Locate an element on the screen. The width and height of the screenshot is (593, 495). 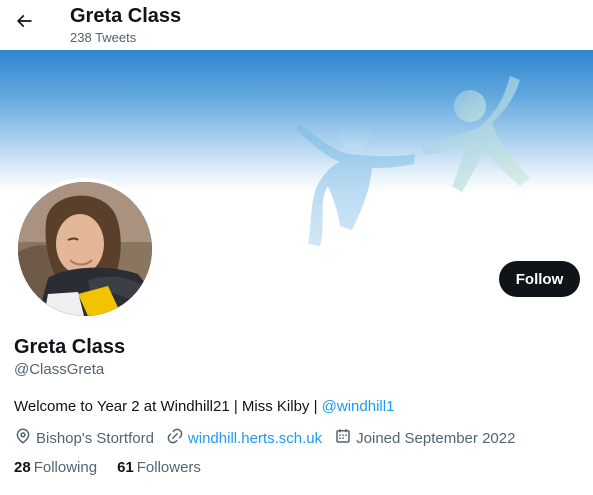
calendar-icon is located at coordinates (345, 438).